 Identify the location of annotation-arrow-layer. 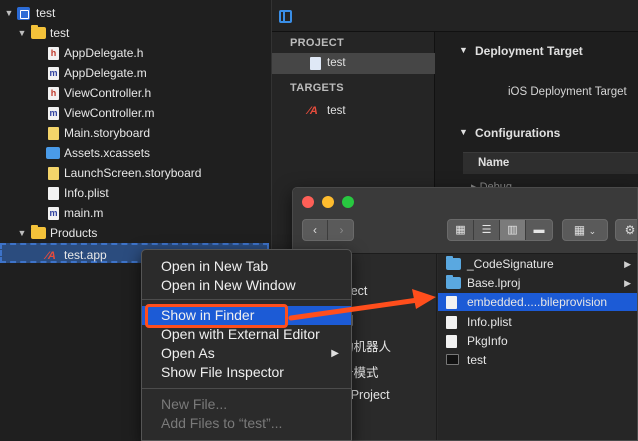
(362, 305).